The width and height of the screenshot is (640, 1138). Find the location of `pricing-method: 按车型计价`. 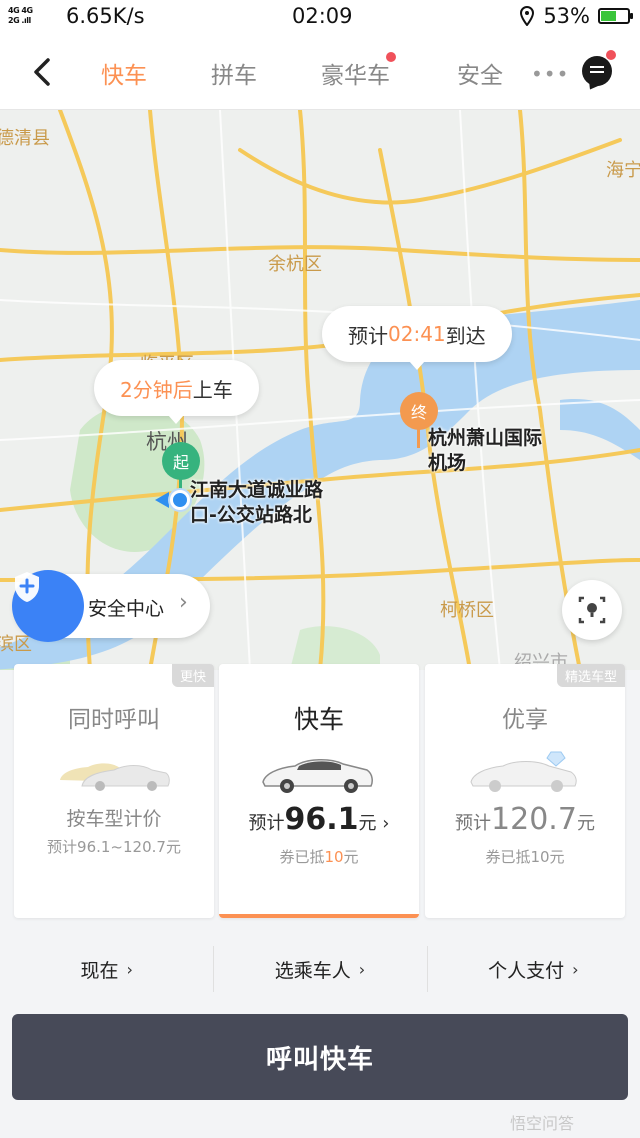

pricing-method: 按车型计价 is located at coordinates (114, 819).